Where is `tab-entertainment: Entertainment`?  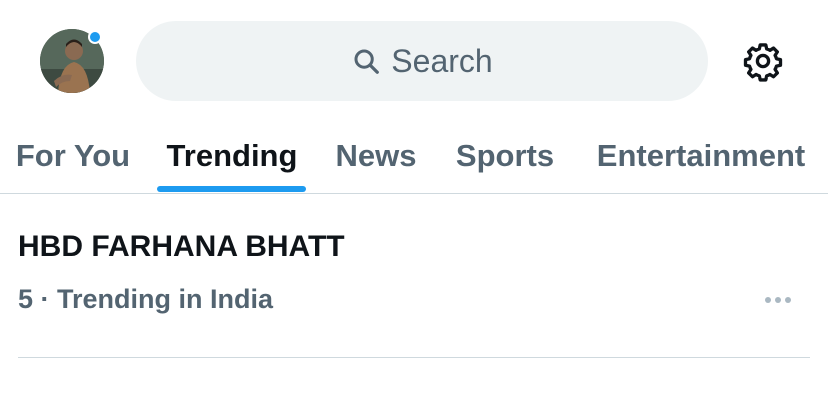
tab-entertainment: Entertainment is located at coordinates (701, 155).